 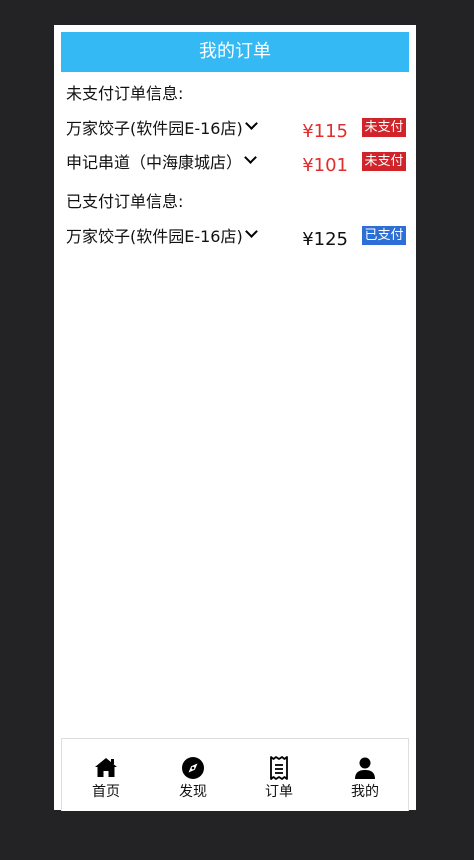 I want to click on order-row-unpaid-2: 申记串道（中海康城店） ¥101 未支付, so click(x=236, y=163).